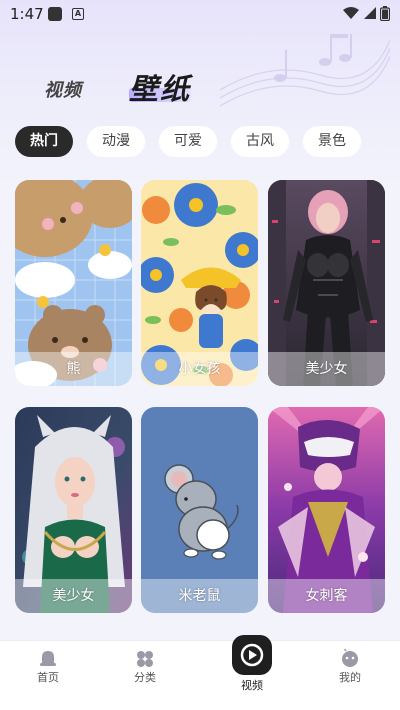  Describe the element at coordinates (385, 13) in the screenshot. I see `battery-icon` at that location.